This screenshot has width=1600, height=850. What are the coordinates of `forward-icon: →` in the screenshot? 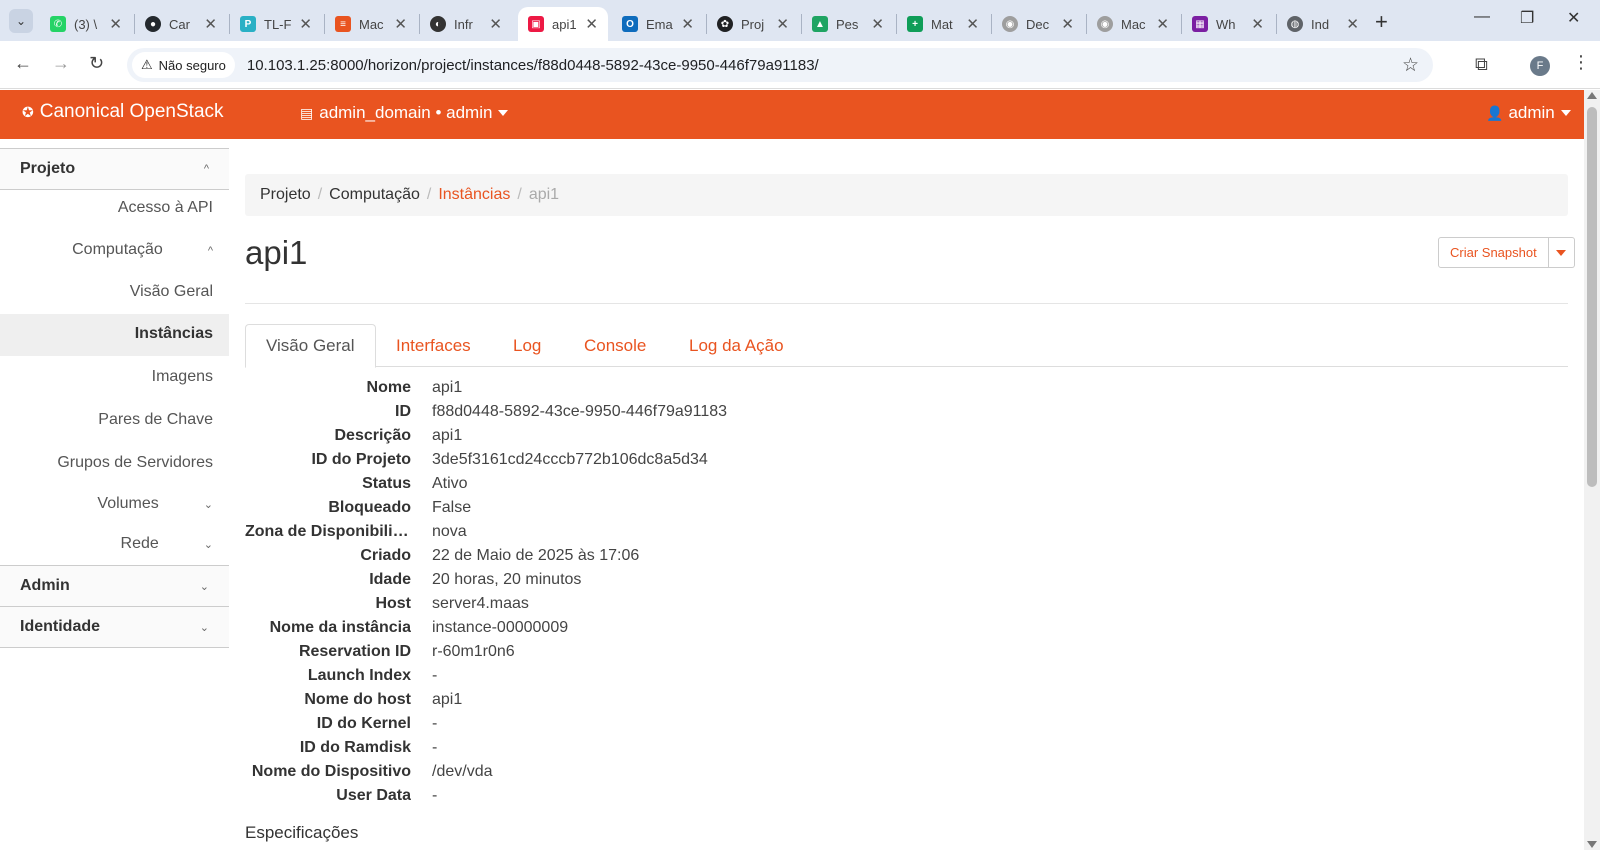 It's located at (61, 63).